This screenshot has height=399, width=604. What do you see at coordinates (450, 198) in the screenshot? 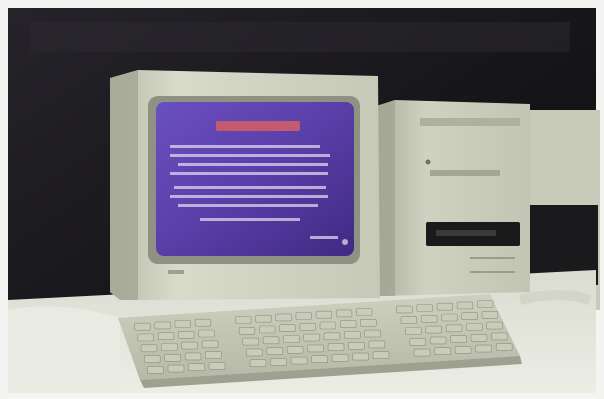
I see `tower-case` at bounding box center [450, 198].